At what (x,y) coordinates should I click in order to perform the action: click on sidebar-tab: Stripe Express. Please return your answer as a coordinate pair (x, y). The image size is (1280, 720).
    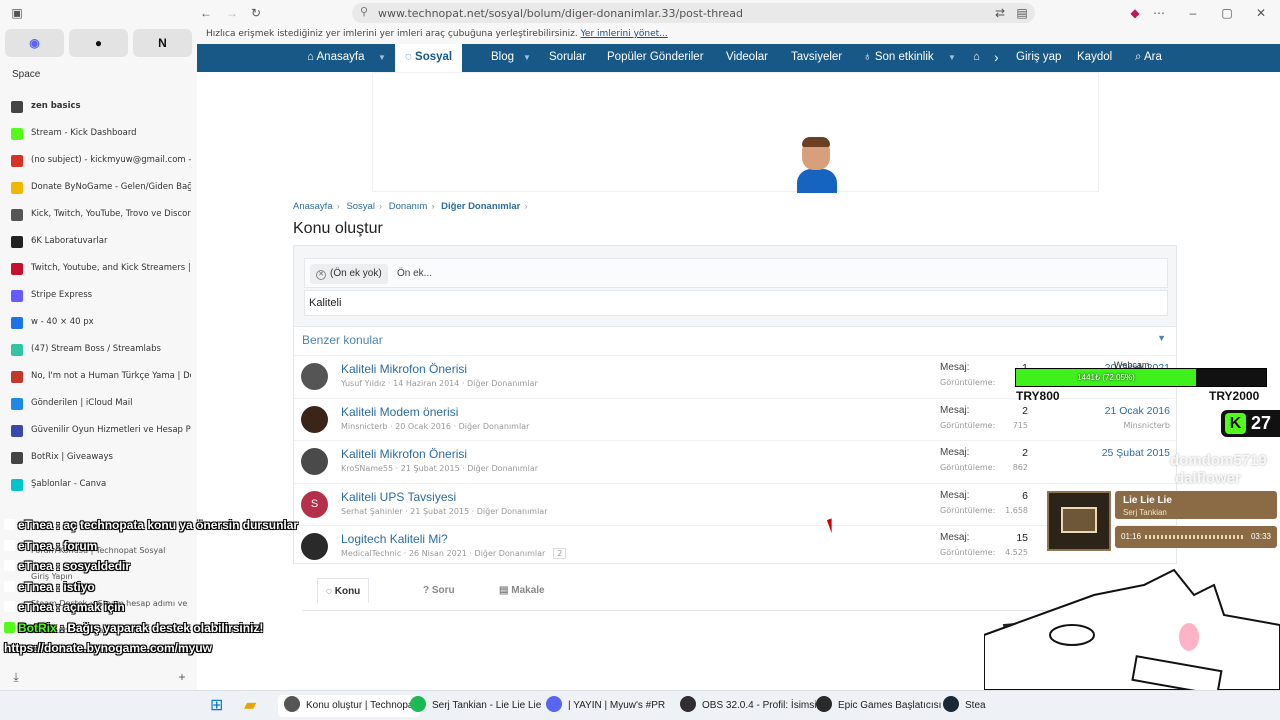
    Looking at the image, I should click on (98, 296).